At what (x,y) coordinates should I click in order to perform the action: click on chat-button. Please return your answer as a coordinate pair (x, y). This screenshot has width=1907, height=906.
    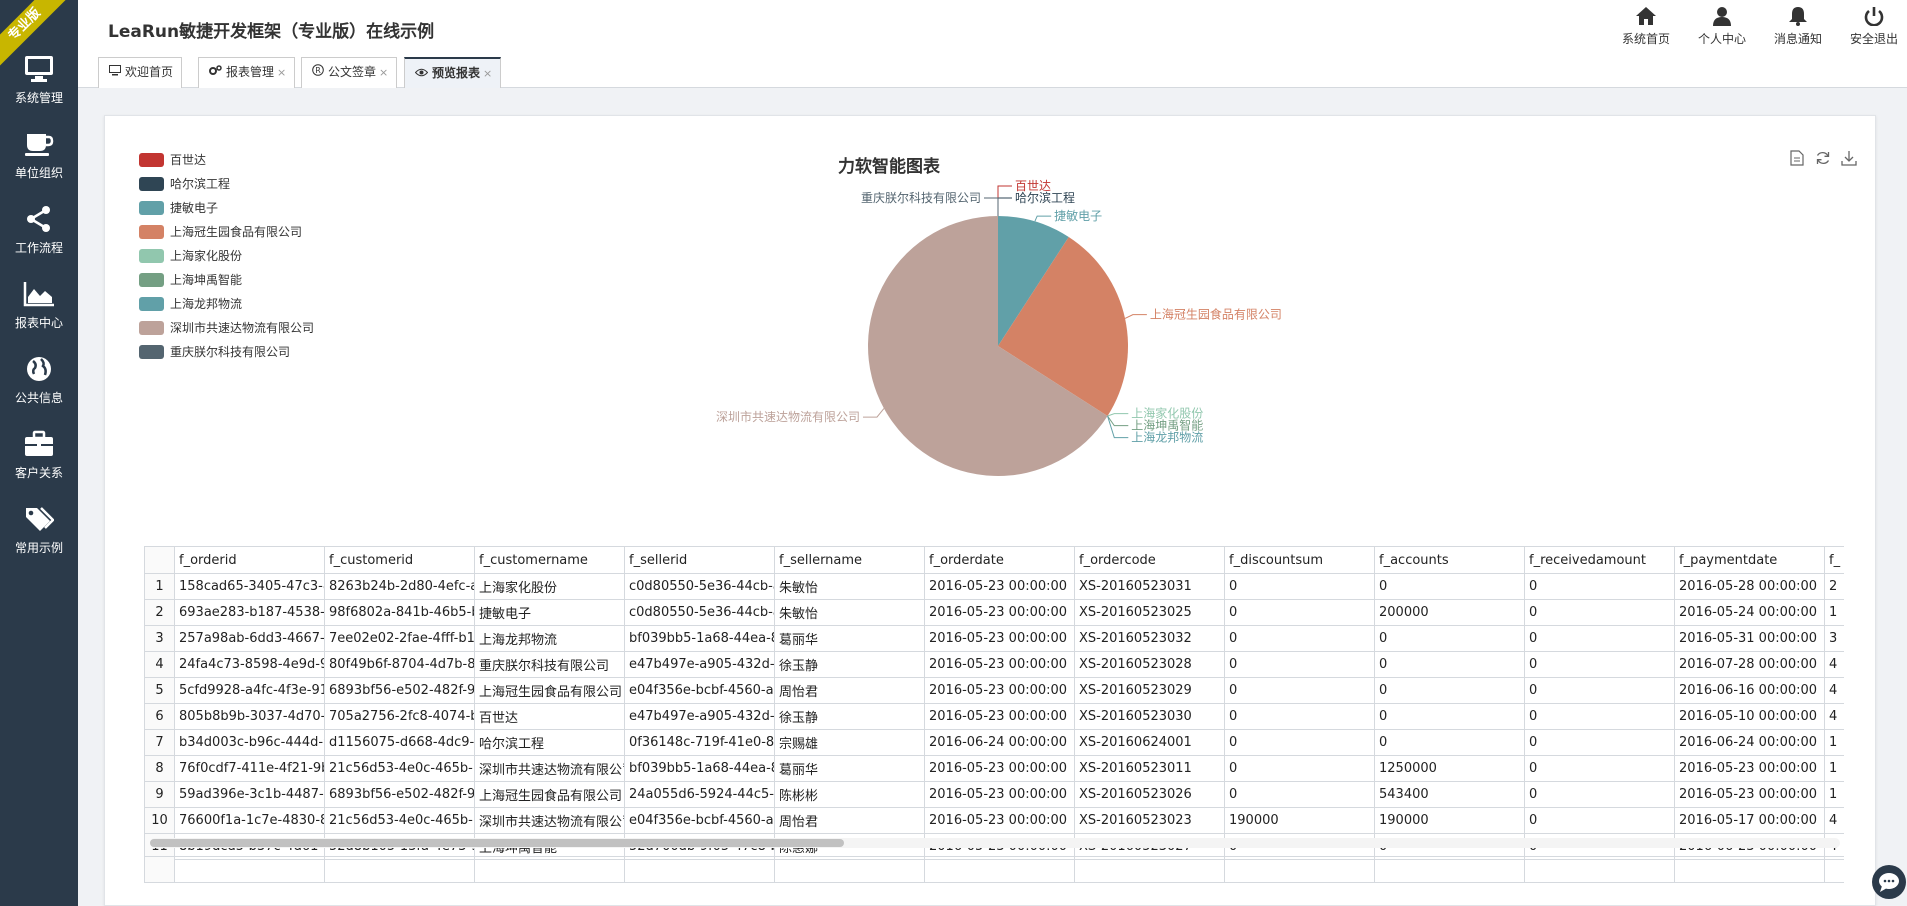
    Looking at the image, I should click on (1889, 882).